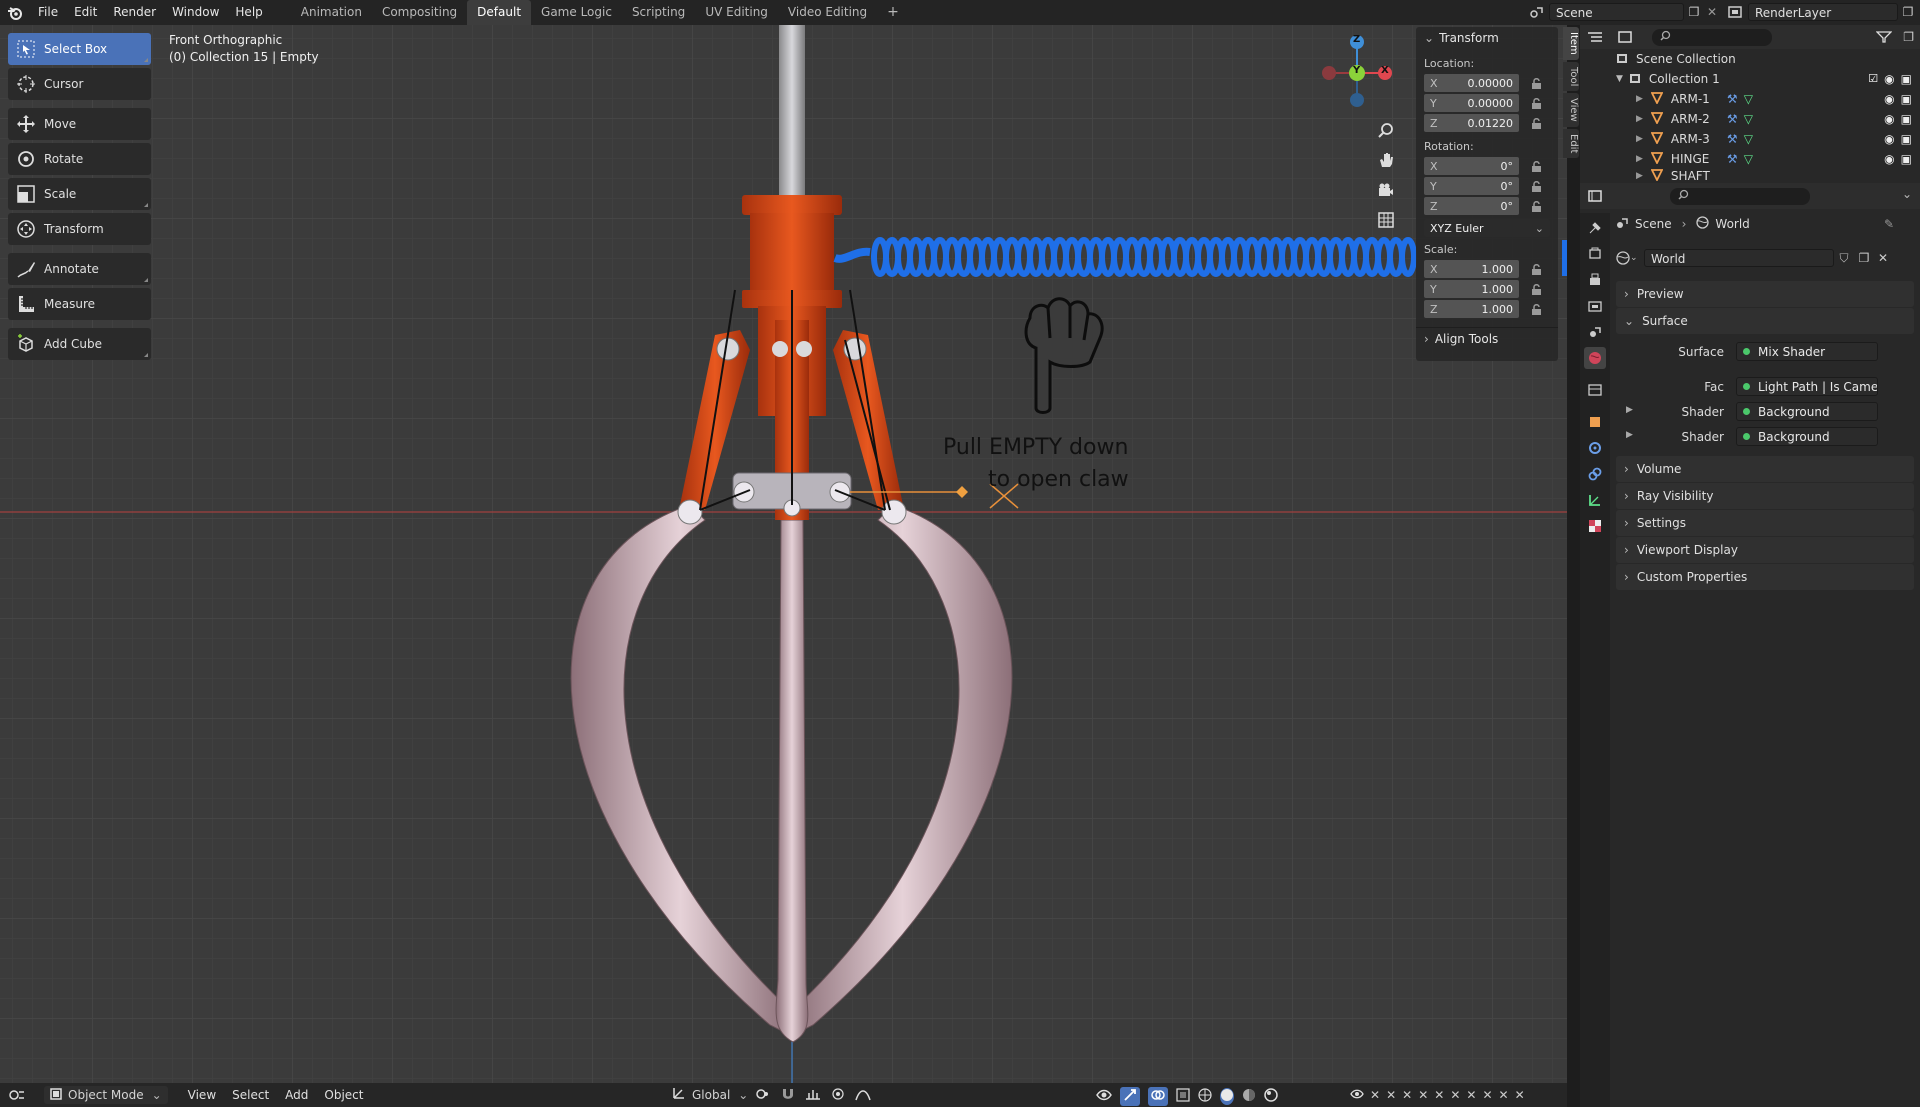  What do you see at coordinates (1271, 1096) in the screenshot?
I see `rendered-shading-icon` at bounding box center [1271, 1096].